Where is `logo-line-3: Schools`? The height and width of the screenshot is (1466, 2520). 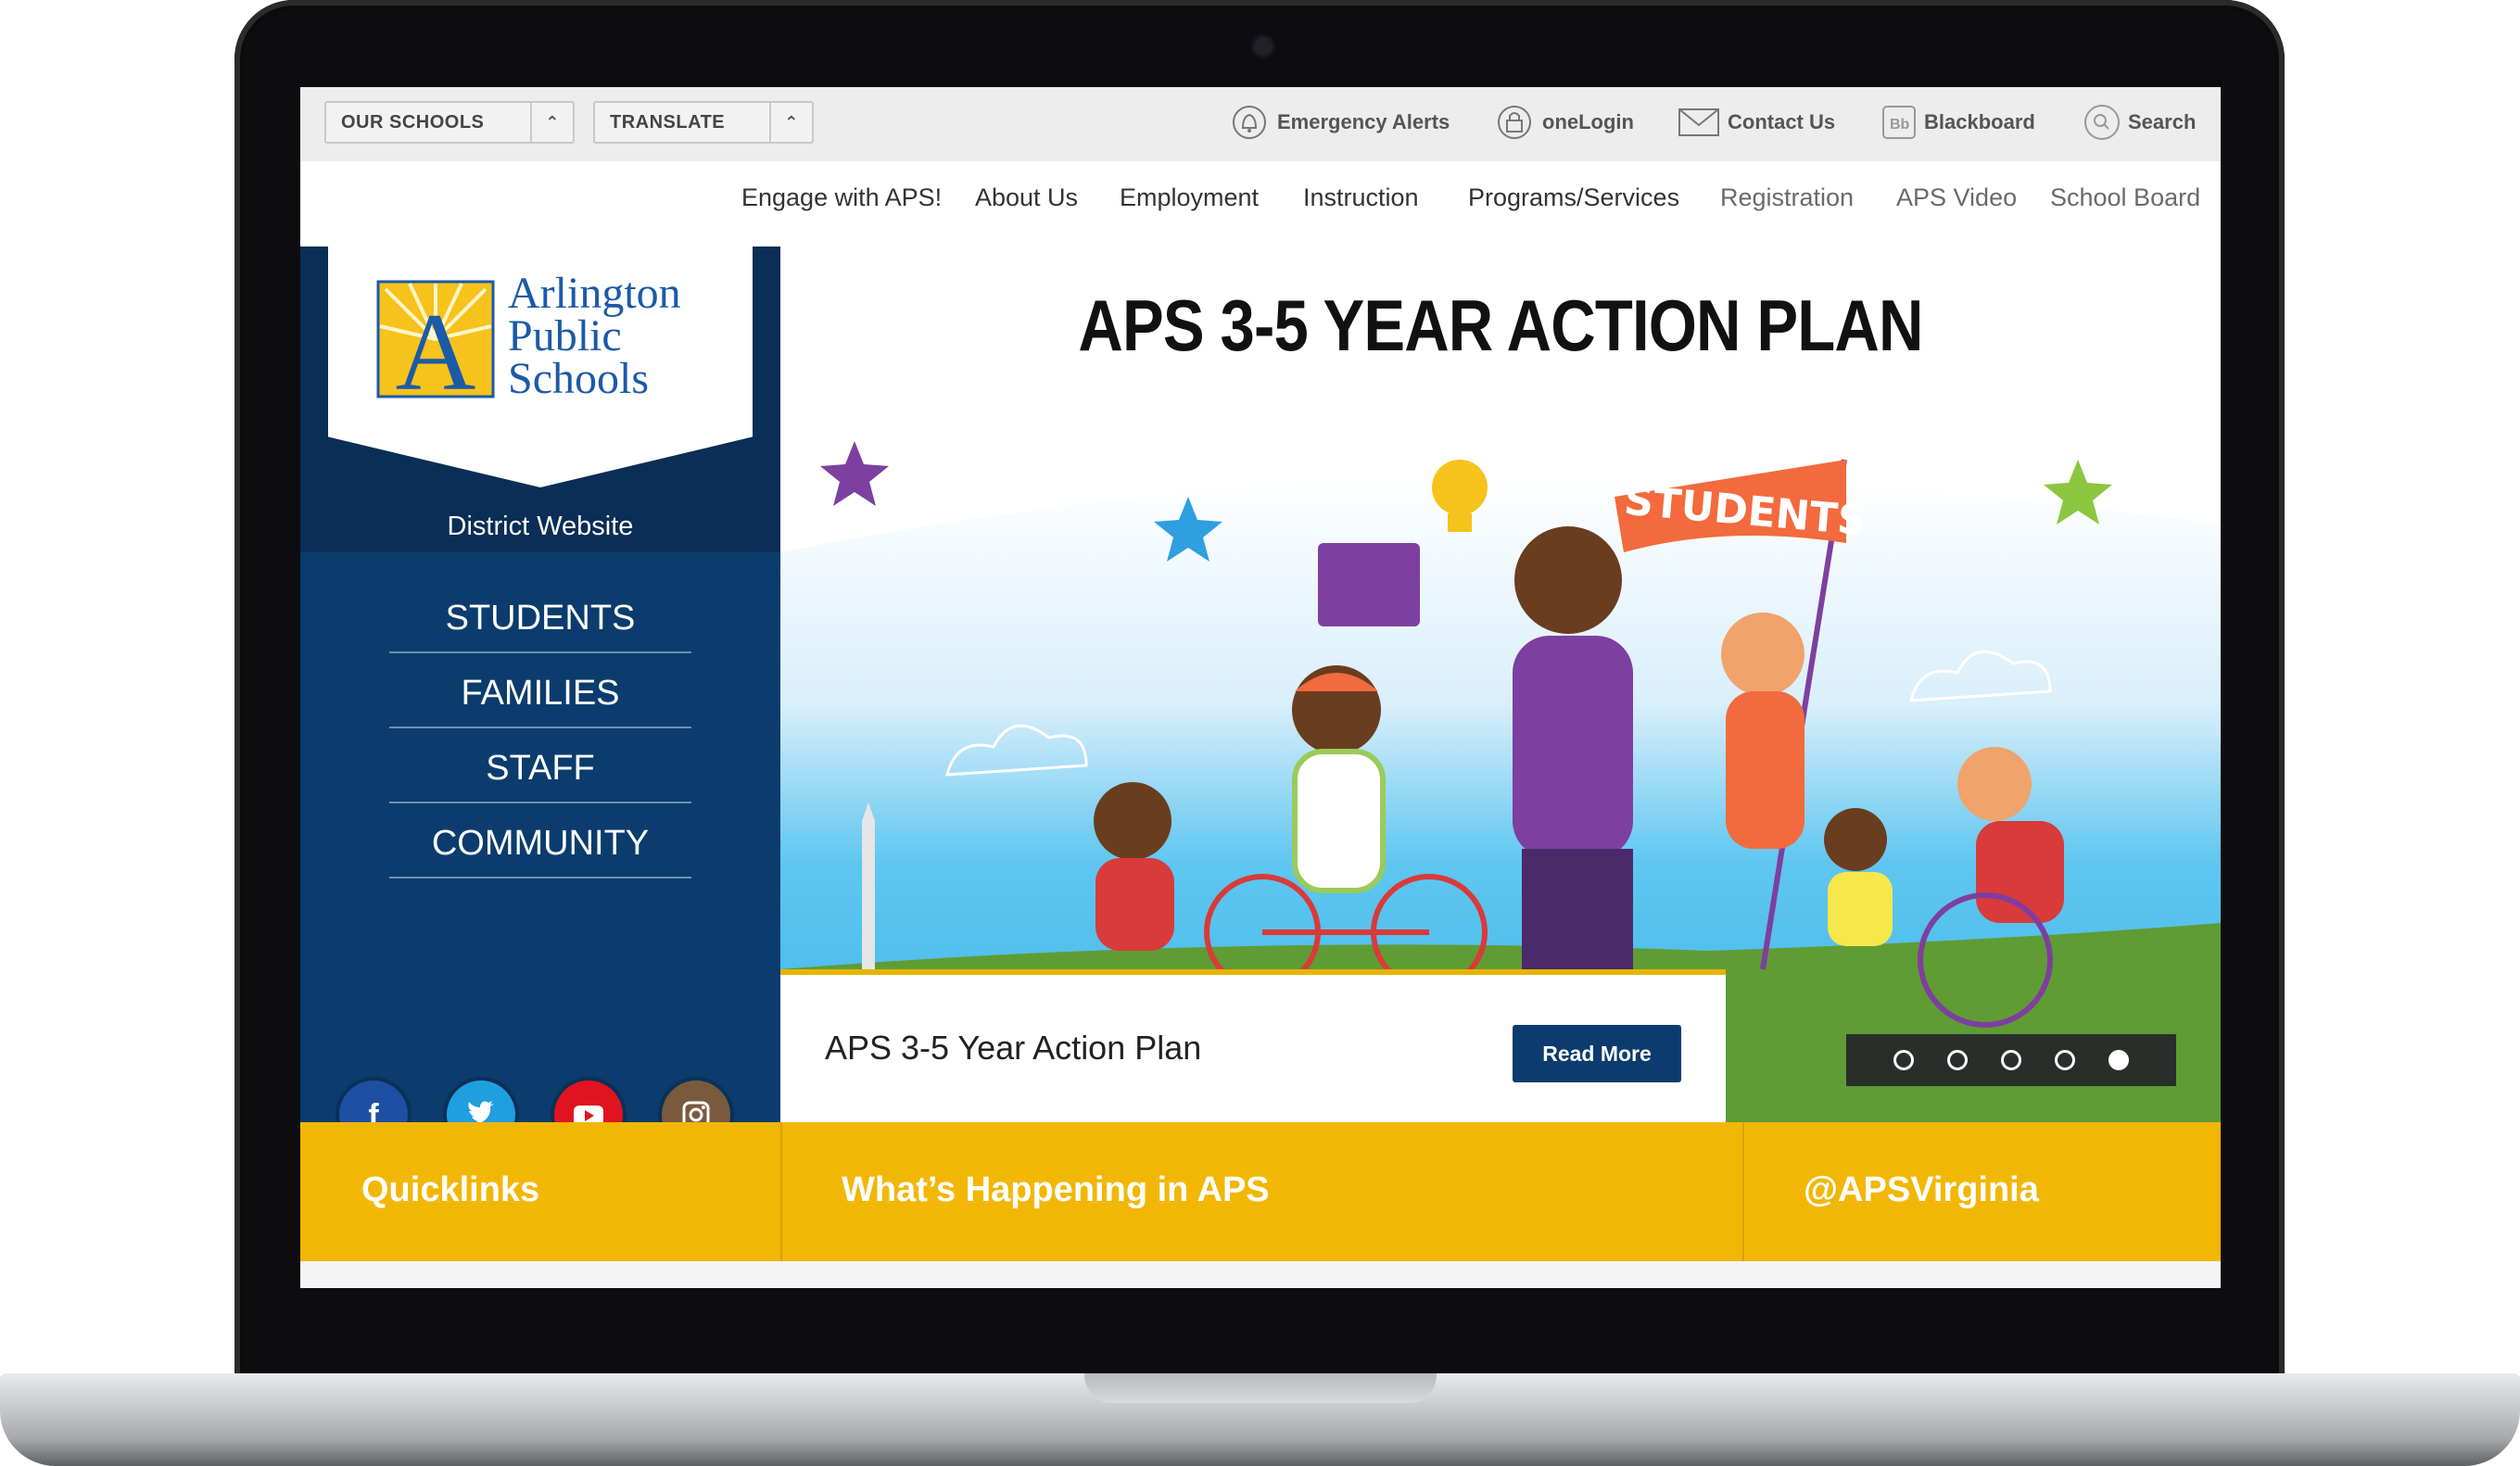
logo-line-3: Schools is located at coordinates (579, 378).